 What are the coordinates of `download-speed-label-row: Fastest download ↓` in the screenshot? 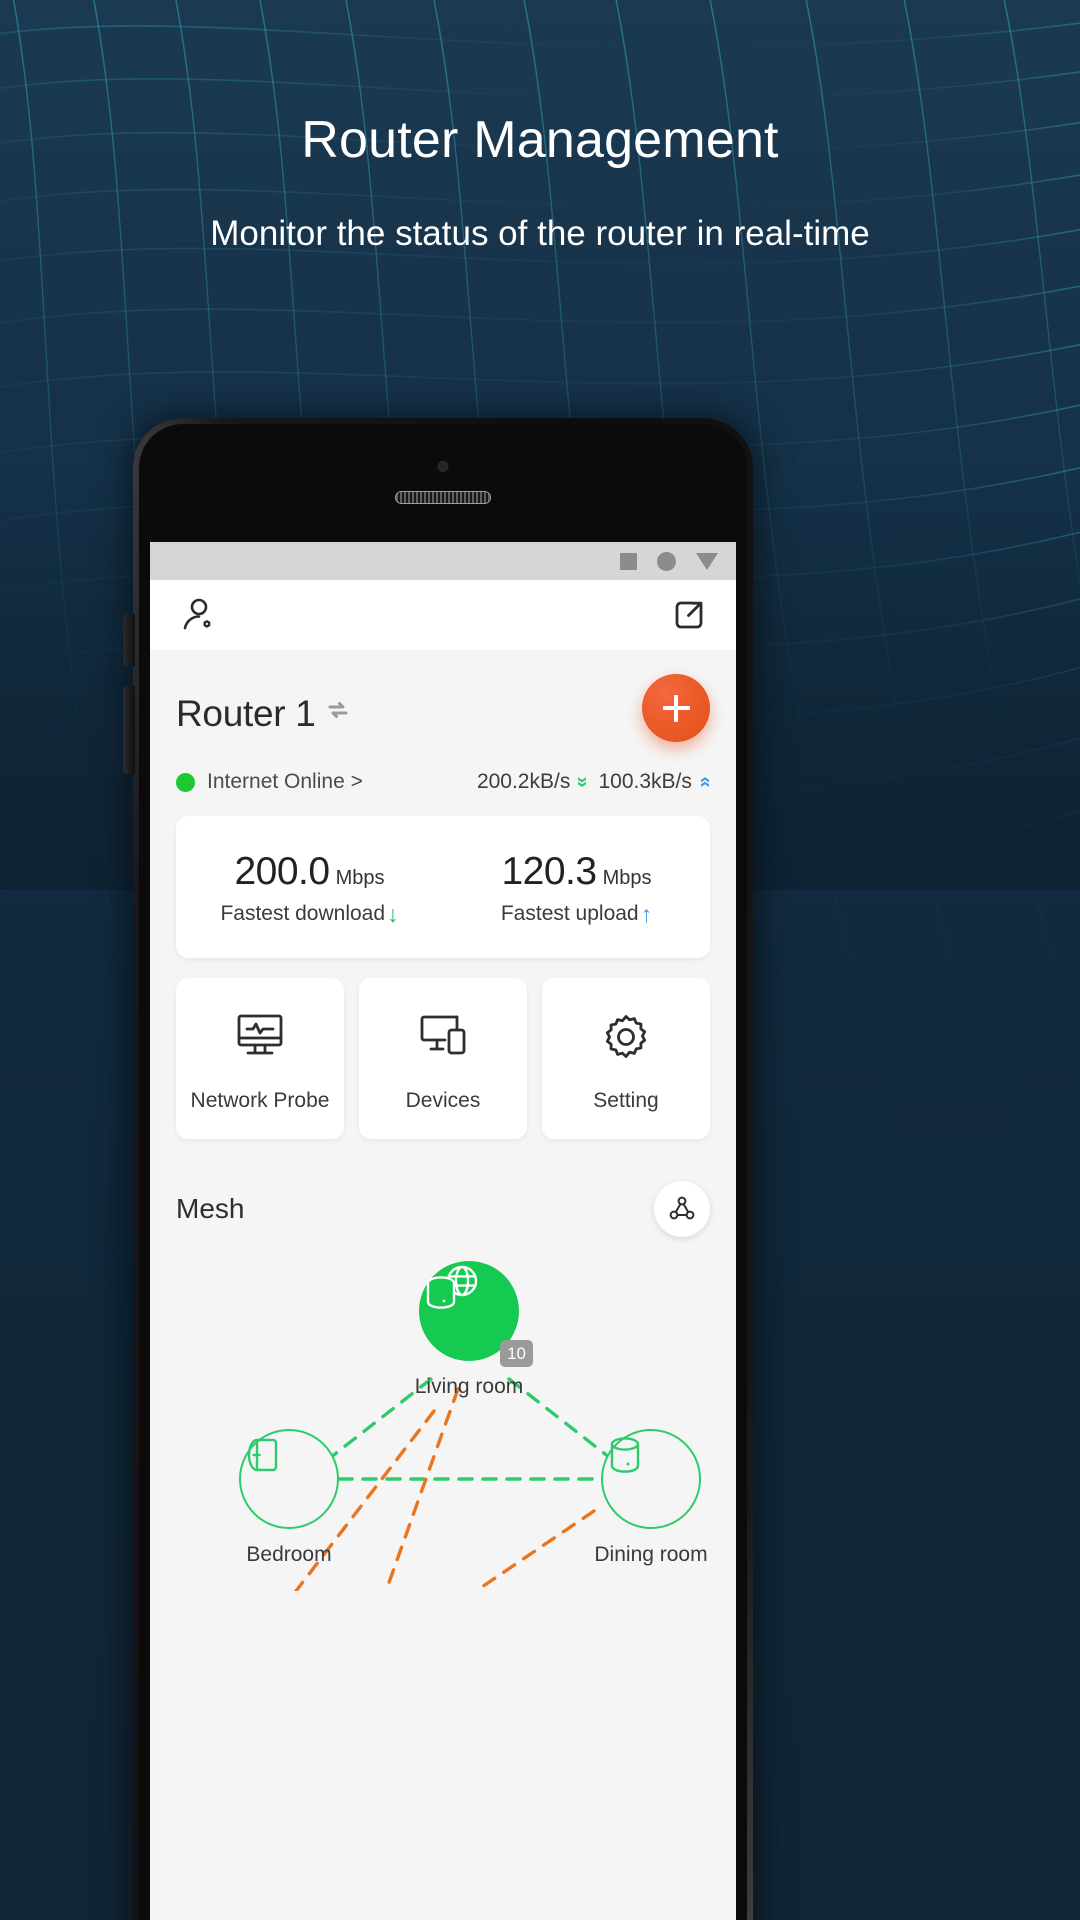 It's located at (309, 914).